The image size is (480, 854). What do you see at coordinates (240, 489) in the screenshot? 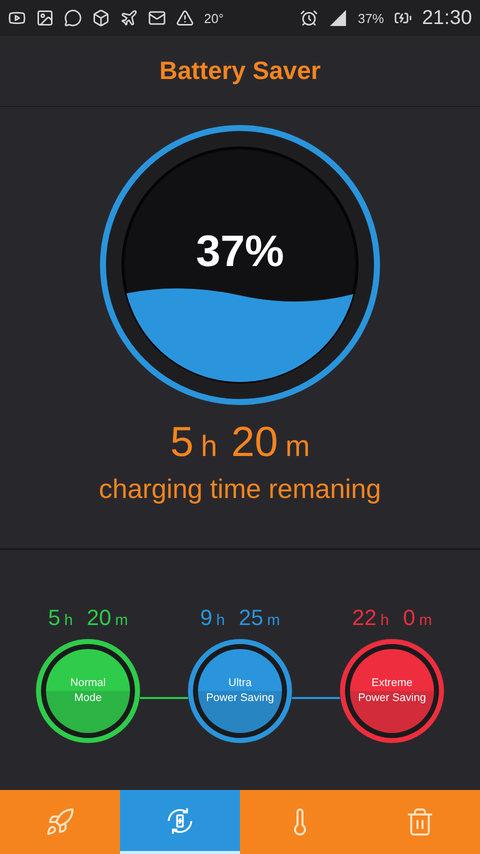
I see `remaining-label: charging time remaning` at bounding box center [240, 489].